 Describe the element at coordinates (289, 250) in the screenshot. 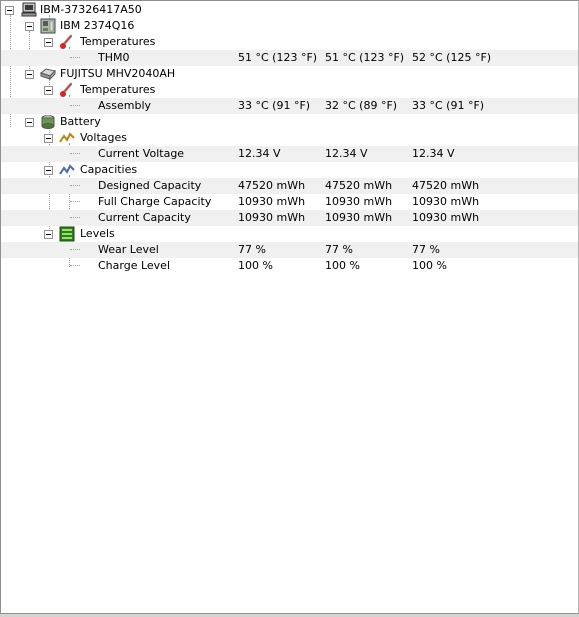

I see `tree-node-wear-level: Wear Level 77 % 77 % 77 %` at that location.